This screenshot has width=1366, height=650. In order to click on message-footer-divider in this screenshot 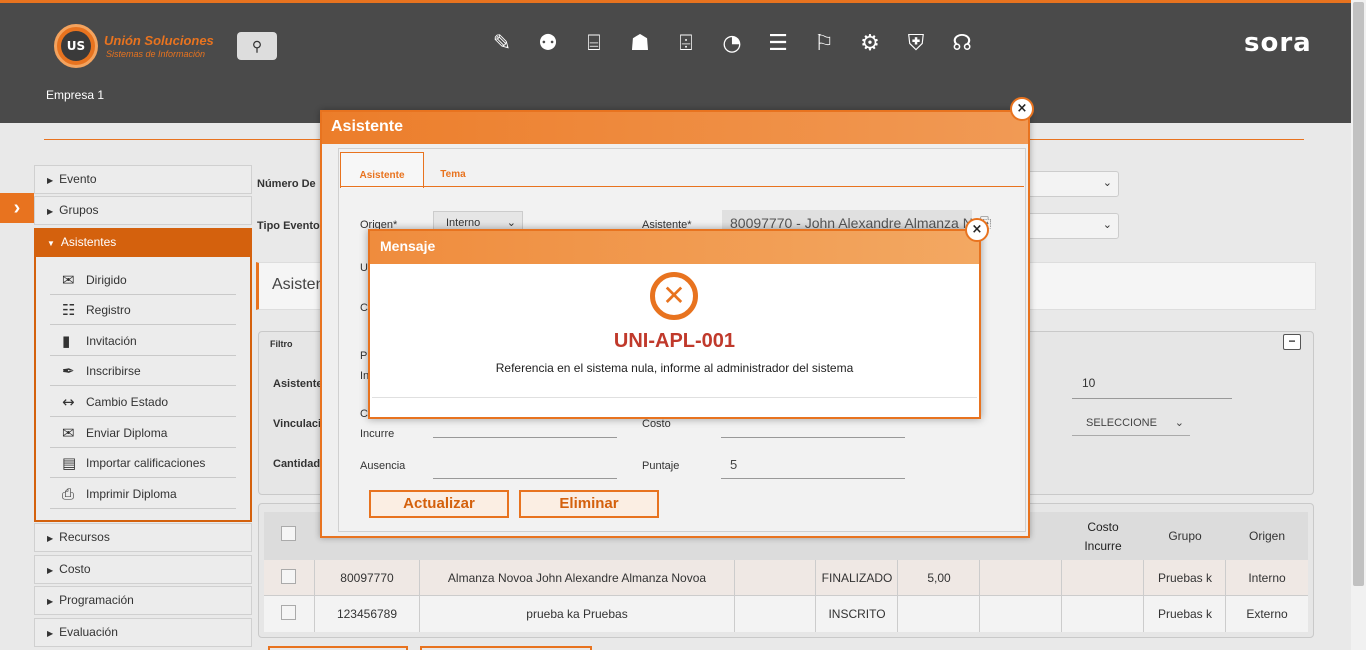, I will do `click(674, 397)`.